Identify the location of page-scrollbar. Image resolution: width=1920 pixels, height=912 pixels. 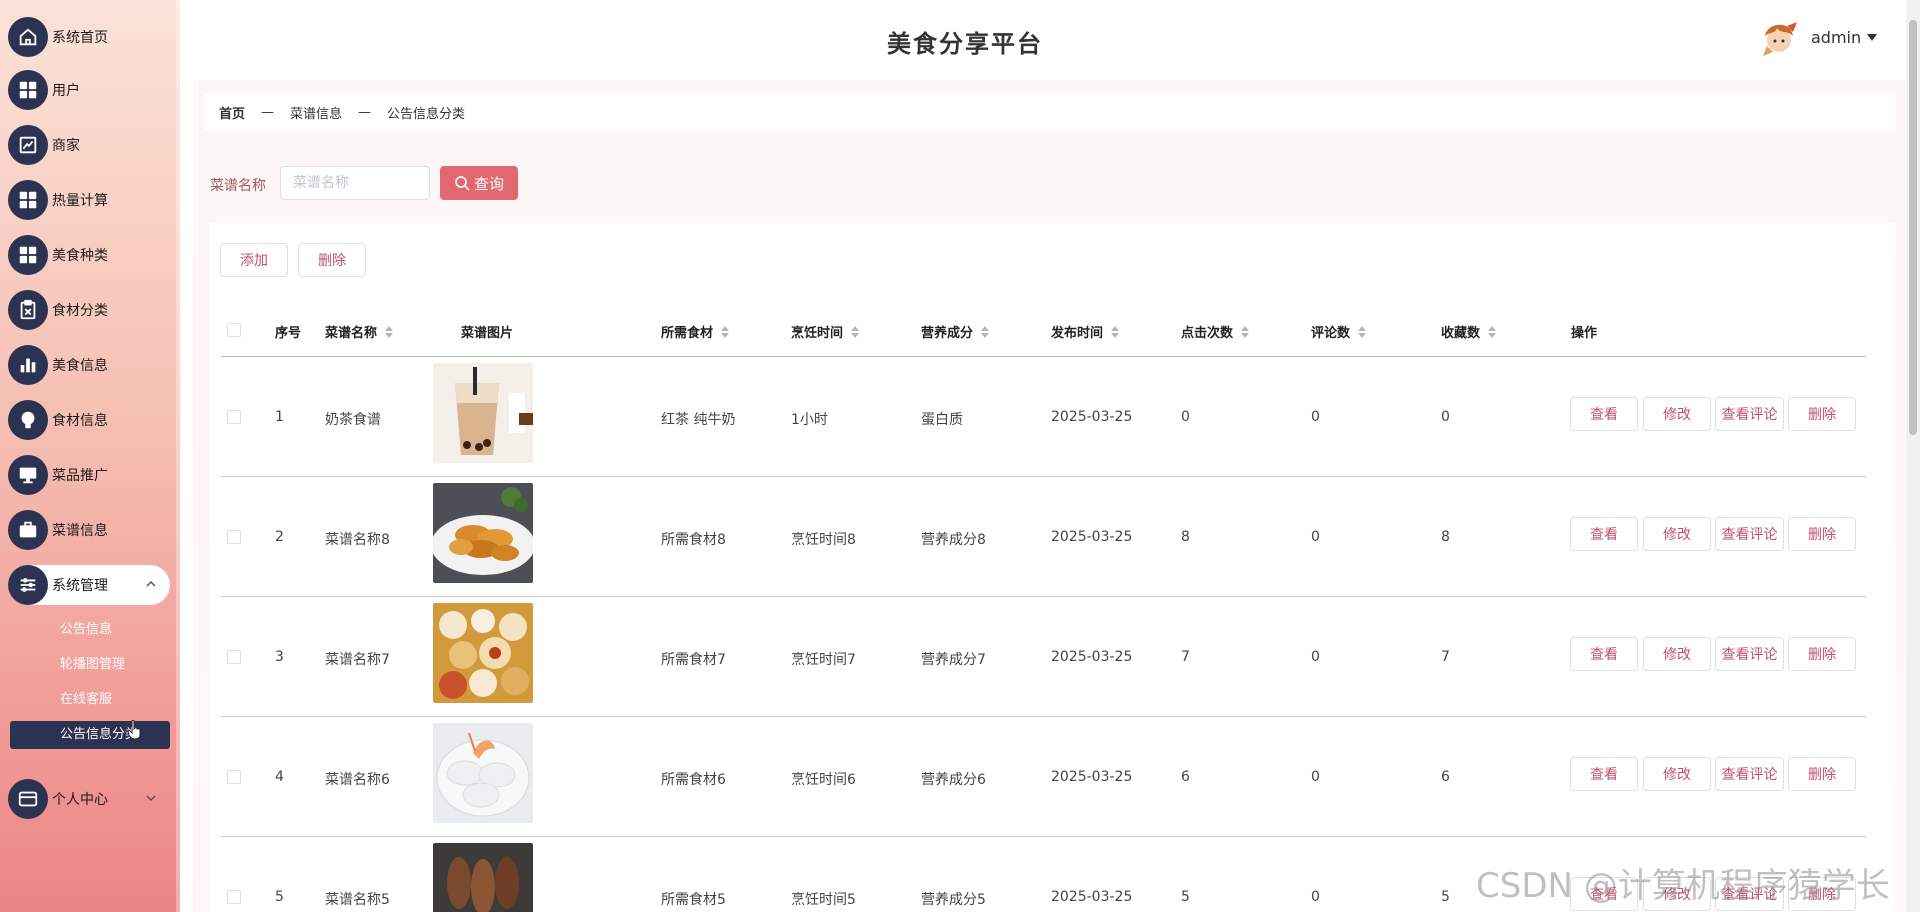
(1913, 456).